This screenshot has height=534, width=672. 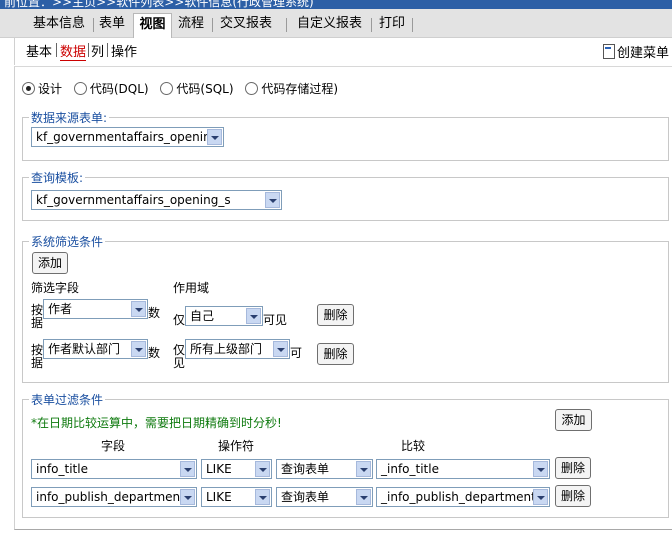 What do you see at coordinates (57, 178) in the screenshot?
I see `query-template-legend: 查询模板:` at bounding box center [57, 178].